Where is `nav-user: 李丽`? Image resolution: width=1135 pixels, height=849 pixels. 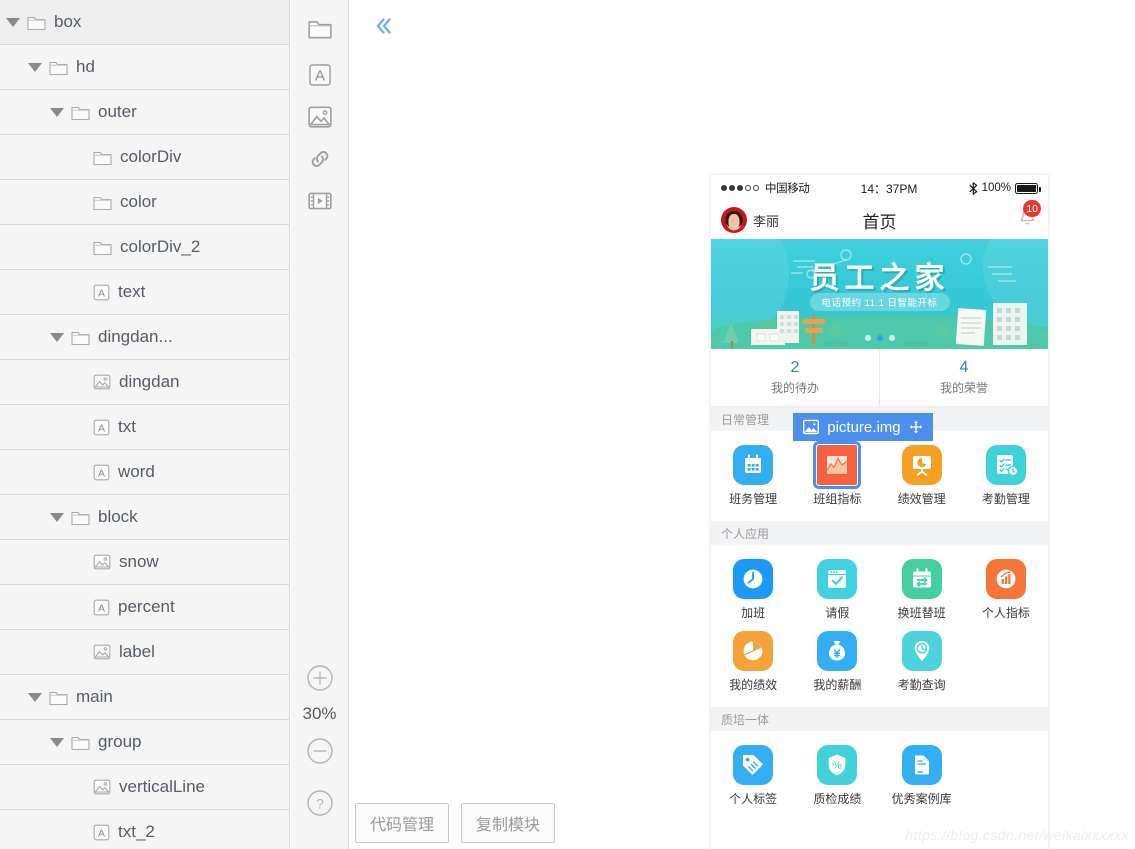 nav-user: 李丽 is located at coordinates (767, 220).